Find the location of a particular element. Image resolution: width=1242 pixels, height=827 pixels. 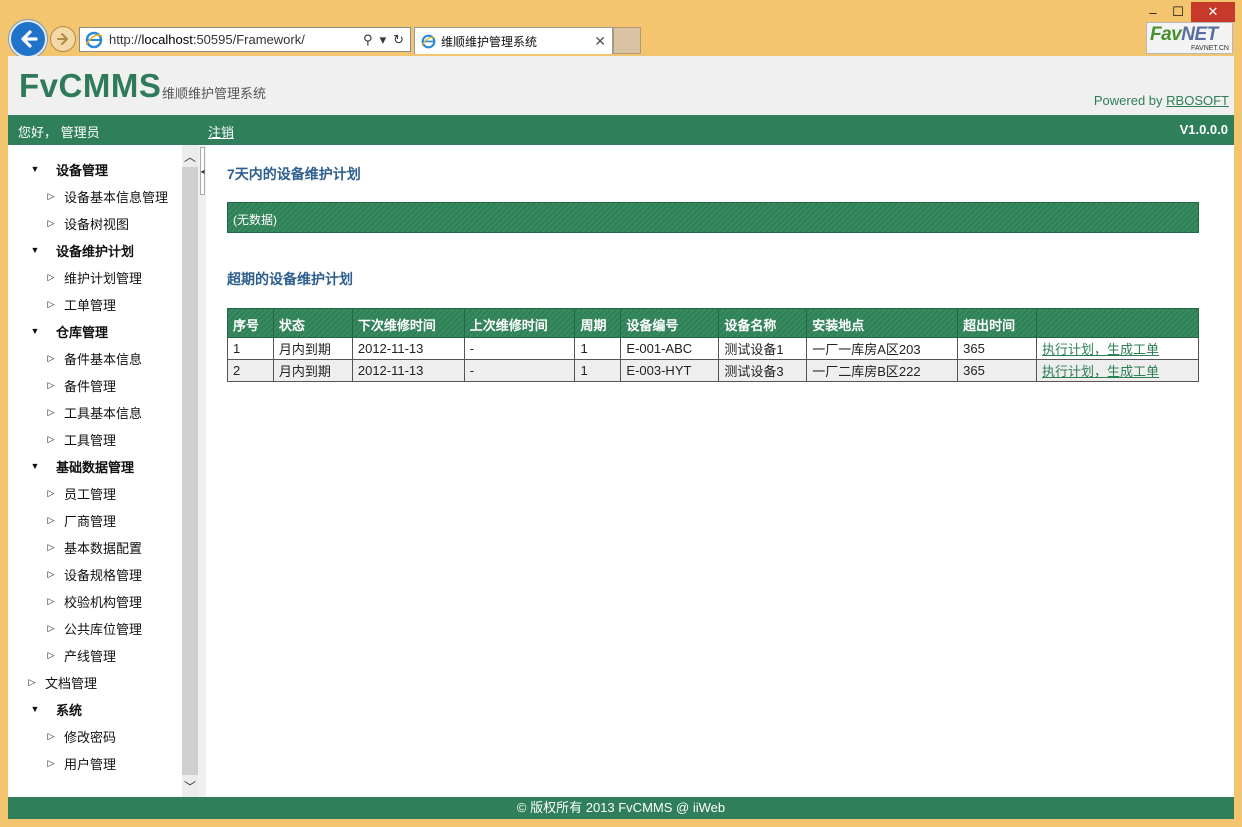

sidebar-item-label: 工具基本信息 is located at coordinates (103, 413).